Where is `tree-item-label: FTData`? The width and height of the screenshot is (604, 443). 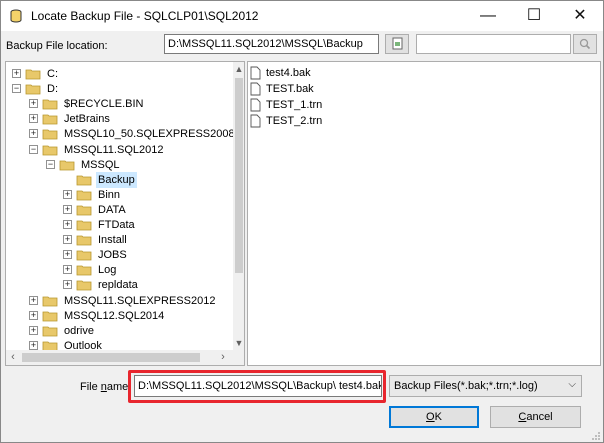
tree-item-label: FTData is located at coordinates (116, 225).